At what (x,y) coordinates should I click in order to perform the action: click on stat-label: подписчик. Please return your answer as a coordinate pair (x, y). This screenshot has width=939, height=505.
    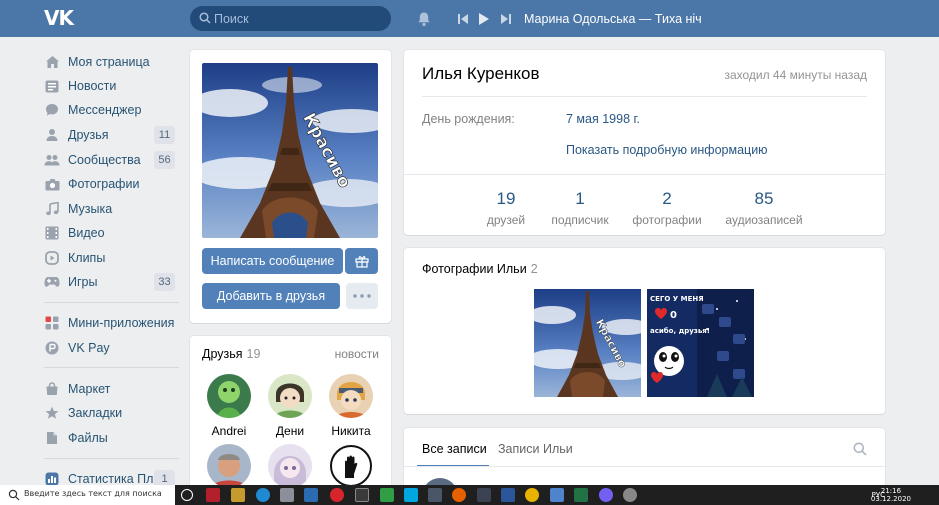
    Looking at the image, I should click on (580, 220).